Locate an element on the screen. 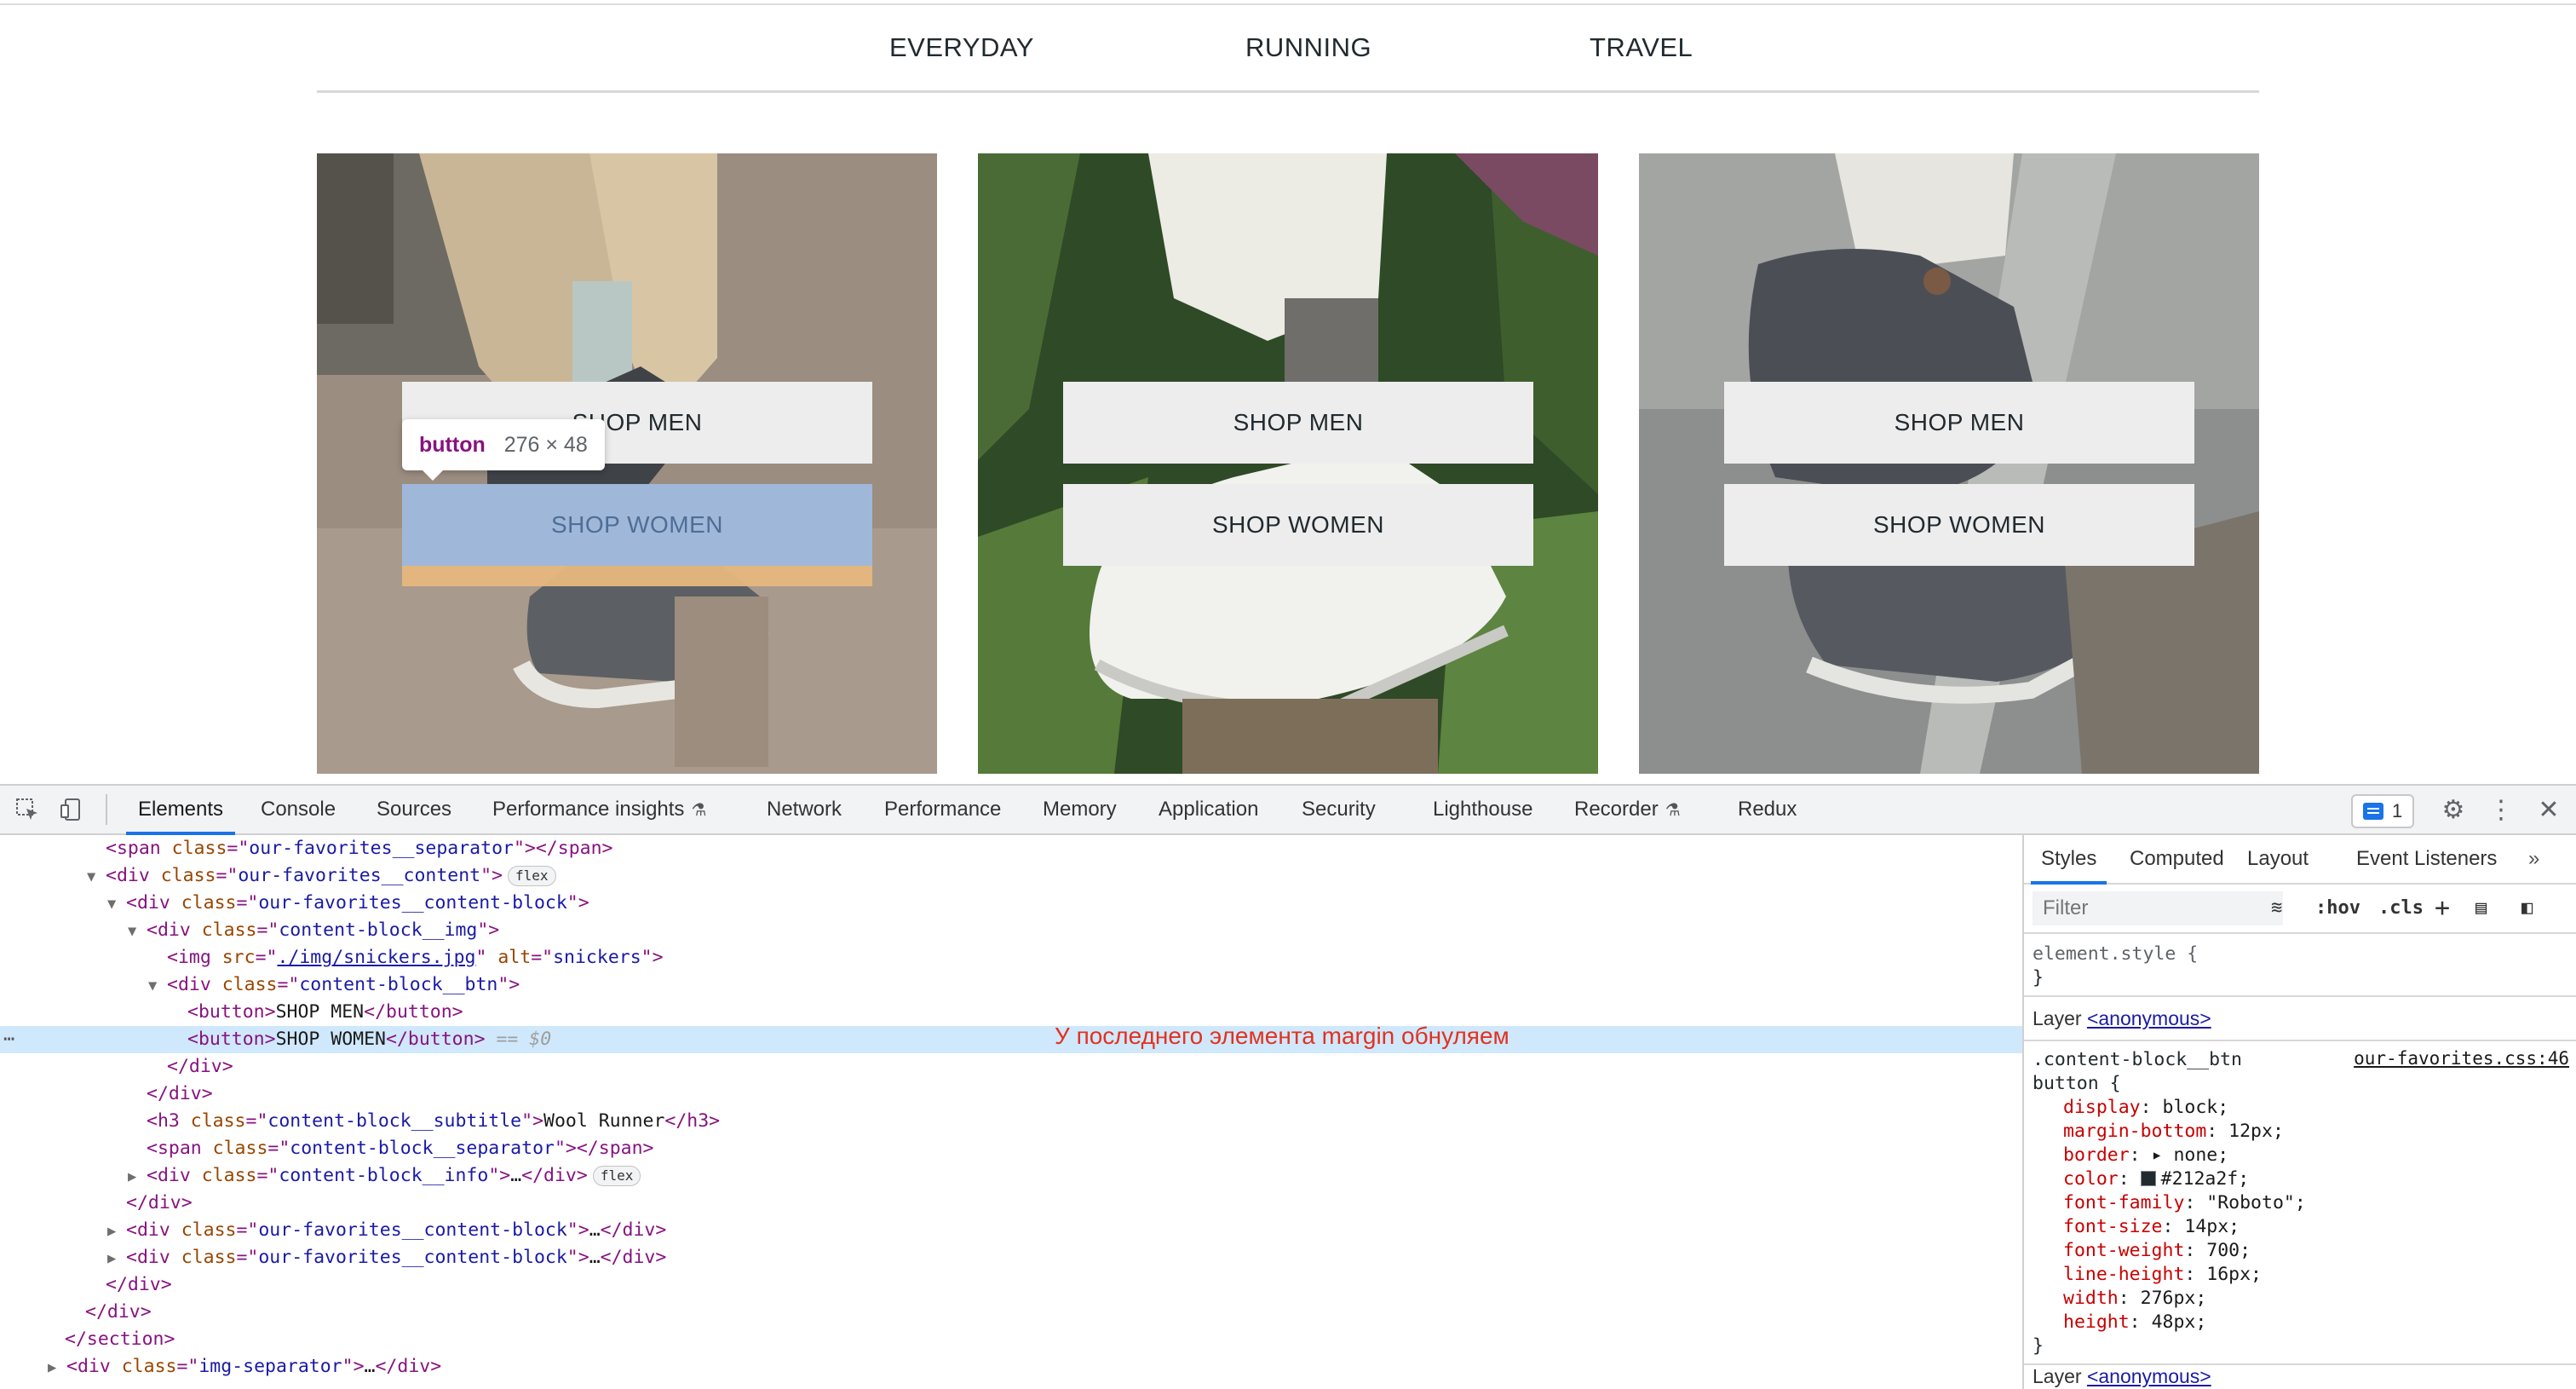 Image resolution: width=2576 pixels, height=1389 pixels. tab-network: Network is located at coordinates (805, 809).